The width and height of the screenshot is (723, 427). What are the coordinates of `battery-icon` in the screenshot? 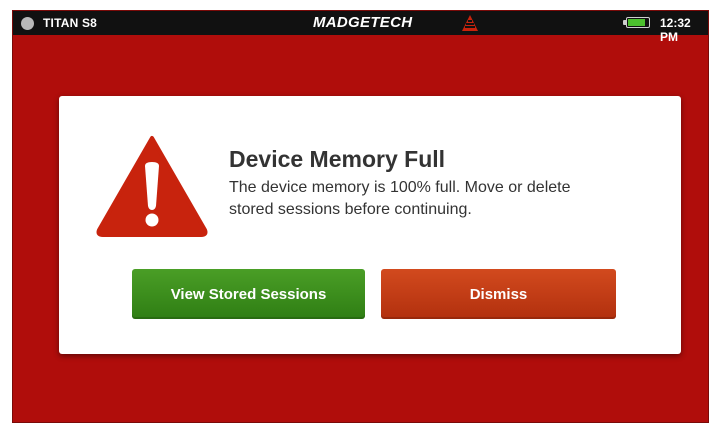 It's located at (636, 22).